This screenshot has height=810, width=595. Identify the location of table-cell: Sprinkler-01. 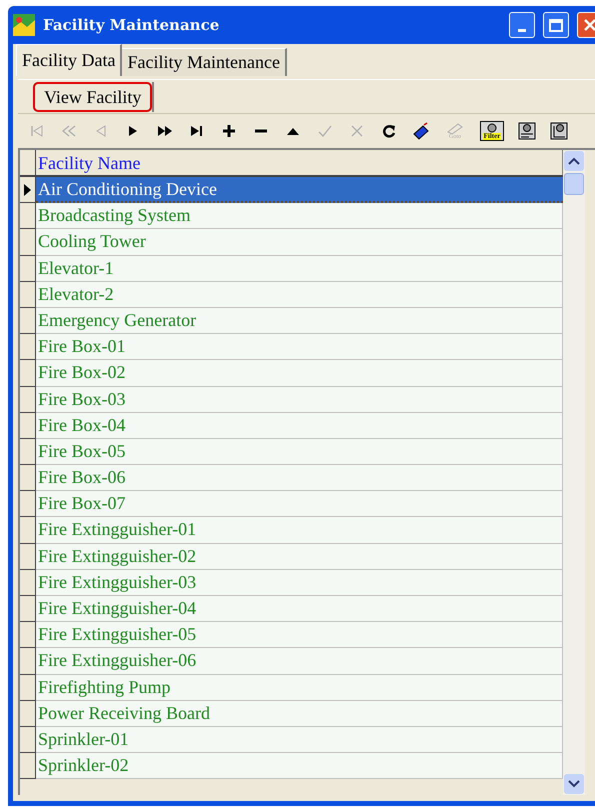
(299, 740).